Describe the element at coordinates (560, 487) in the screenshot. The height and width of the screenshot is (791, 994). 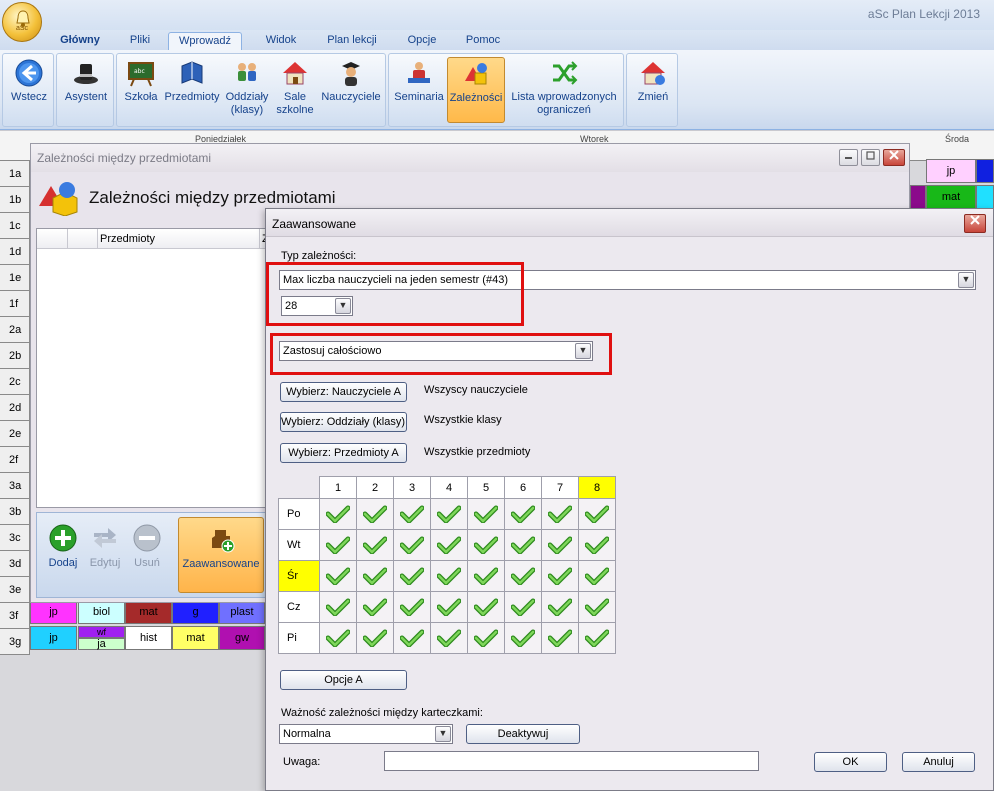
I see `period-header: 7` at that location.